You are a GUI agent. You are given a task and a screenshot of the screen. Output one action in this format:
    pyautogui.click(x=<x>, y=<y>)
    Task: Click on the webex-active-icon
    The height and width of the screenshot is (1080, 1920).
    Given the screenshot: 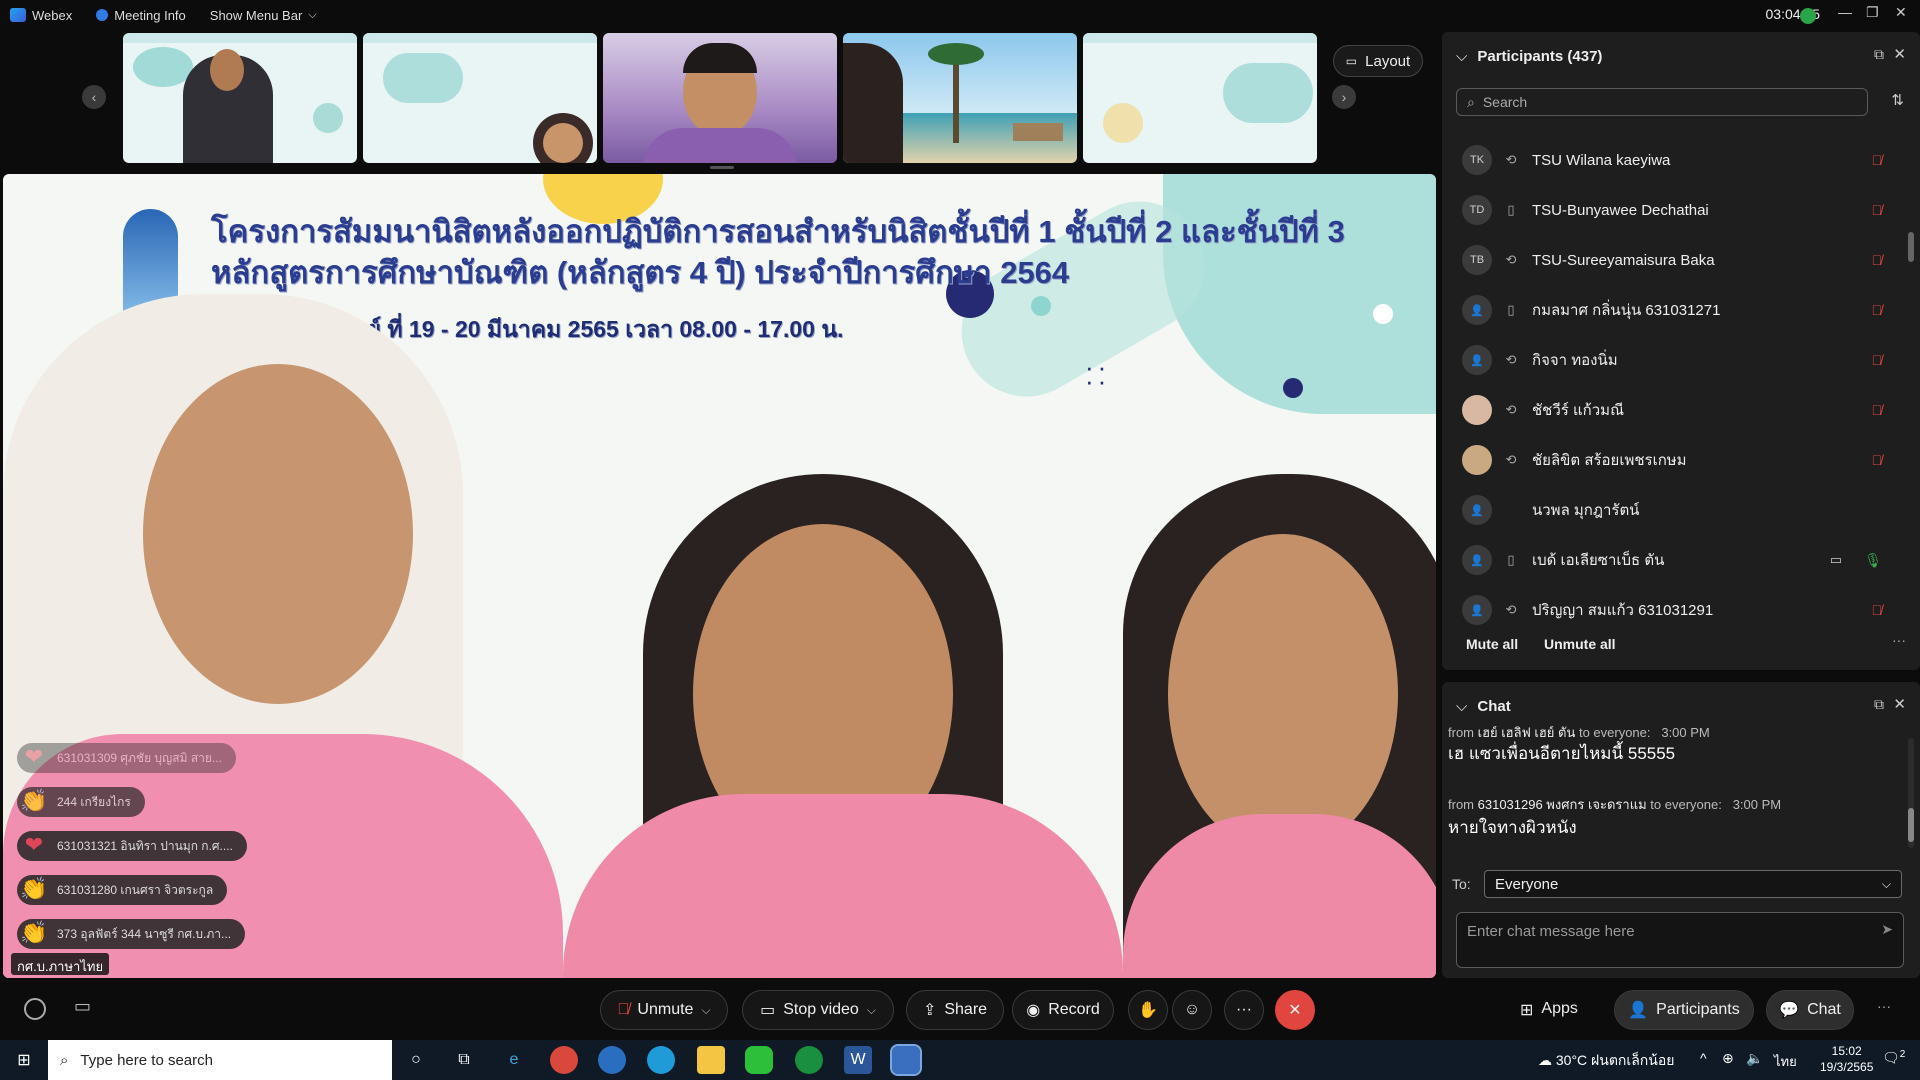 What is the action you would take?
    pyautogui.click(x=906, y=1060)
    